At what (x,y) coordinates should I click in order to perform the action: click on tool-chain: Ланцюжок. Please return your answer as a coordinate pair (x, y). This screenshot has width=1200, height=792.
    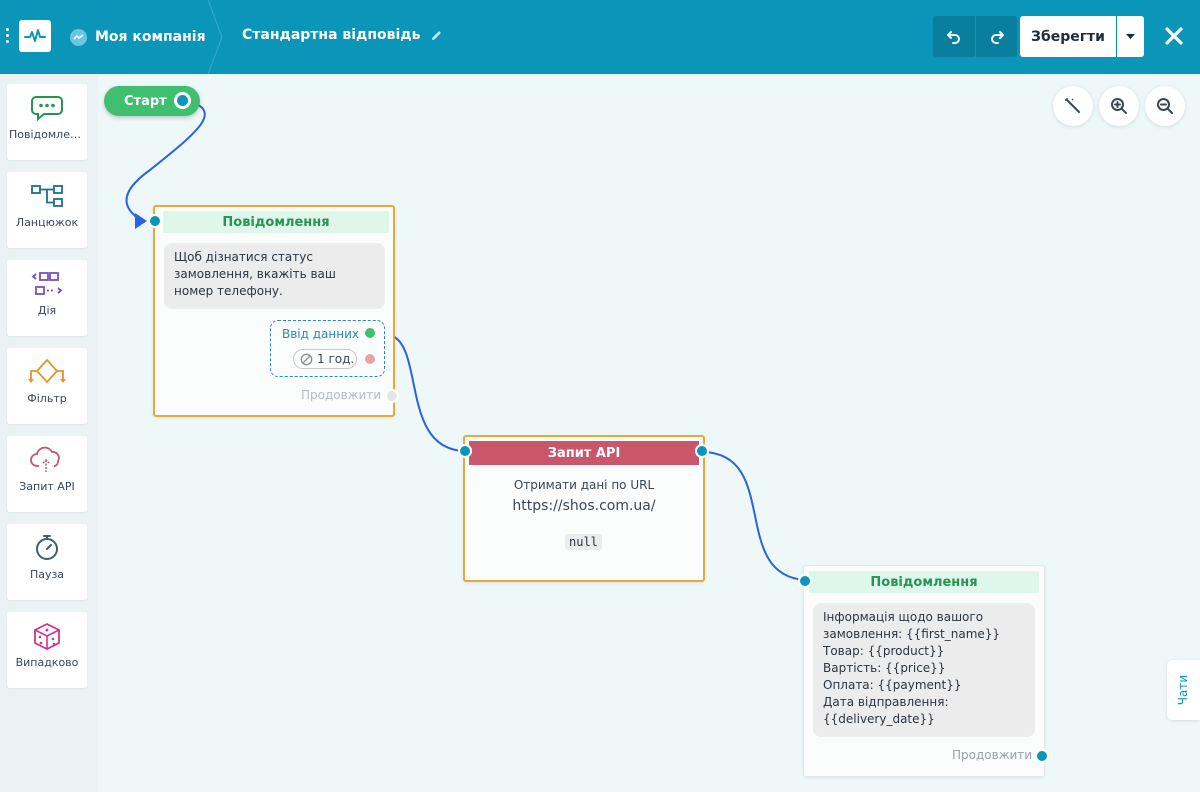
    Looking at the image, I should click on (47, 210).